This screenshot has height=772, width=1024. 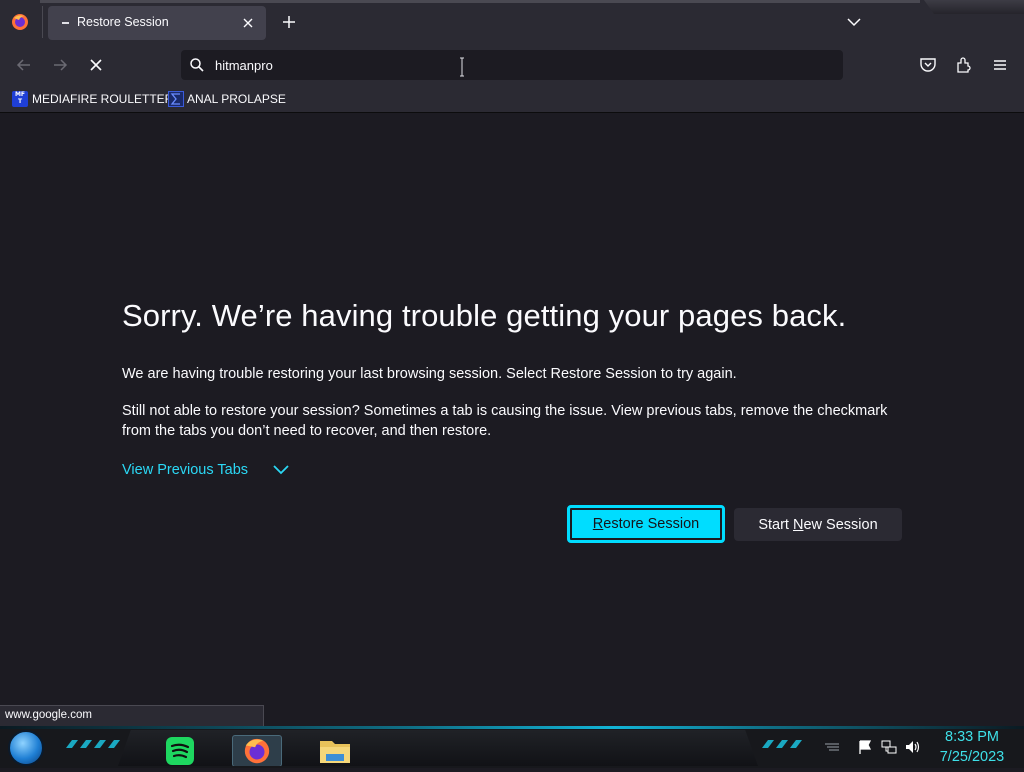 I want to click on dash-icon, so click(x=65, y=23).